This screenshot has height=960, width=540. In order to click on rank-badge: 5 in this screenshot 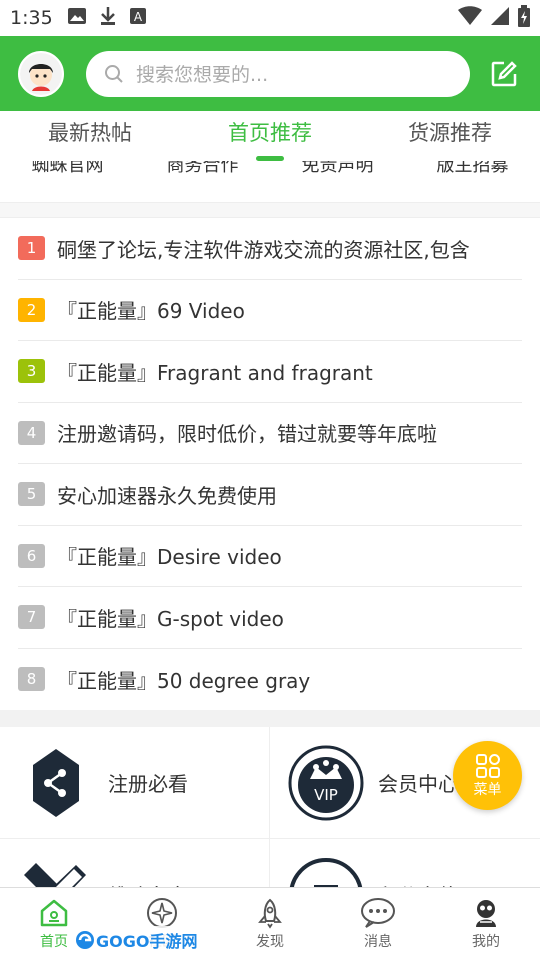, I will do `click(31, 494)`.